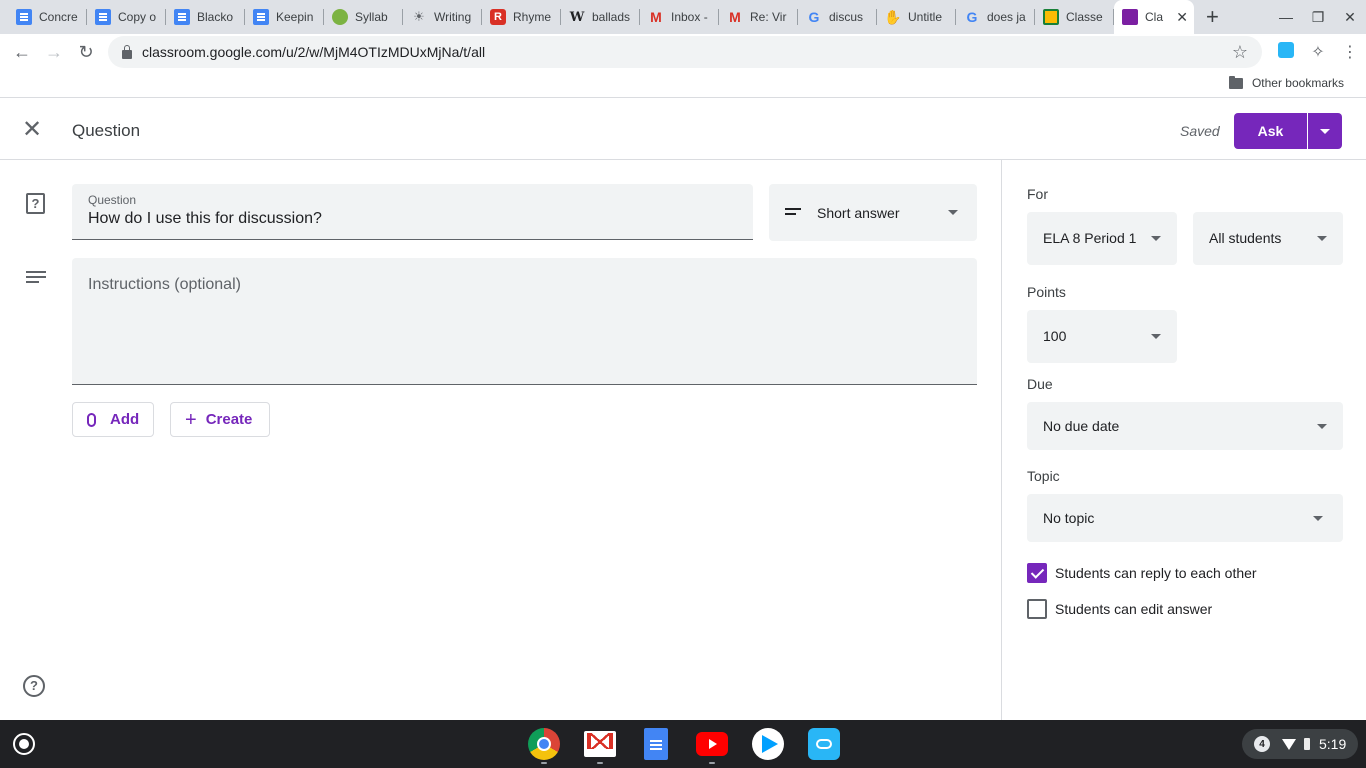  What do you see at coordinates (683, 131) in the screenshot?
I see `app-header: ✕ Question Saved Ask` at bounding box center [683, 131].